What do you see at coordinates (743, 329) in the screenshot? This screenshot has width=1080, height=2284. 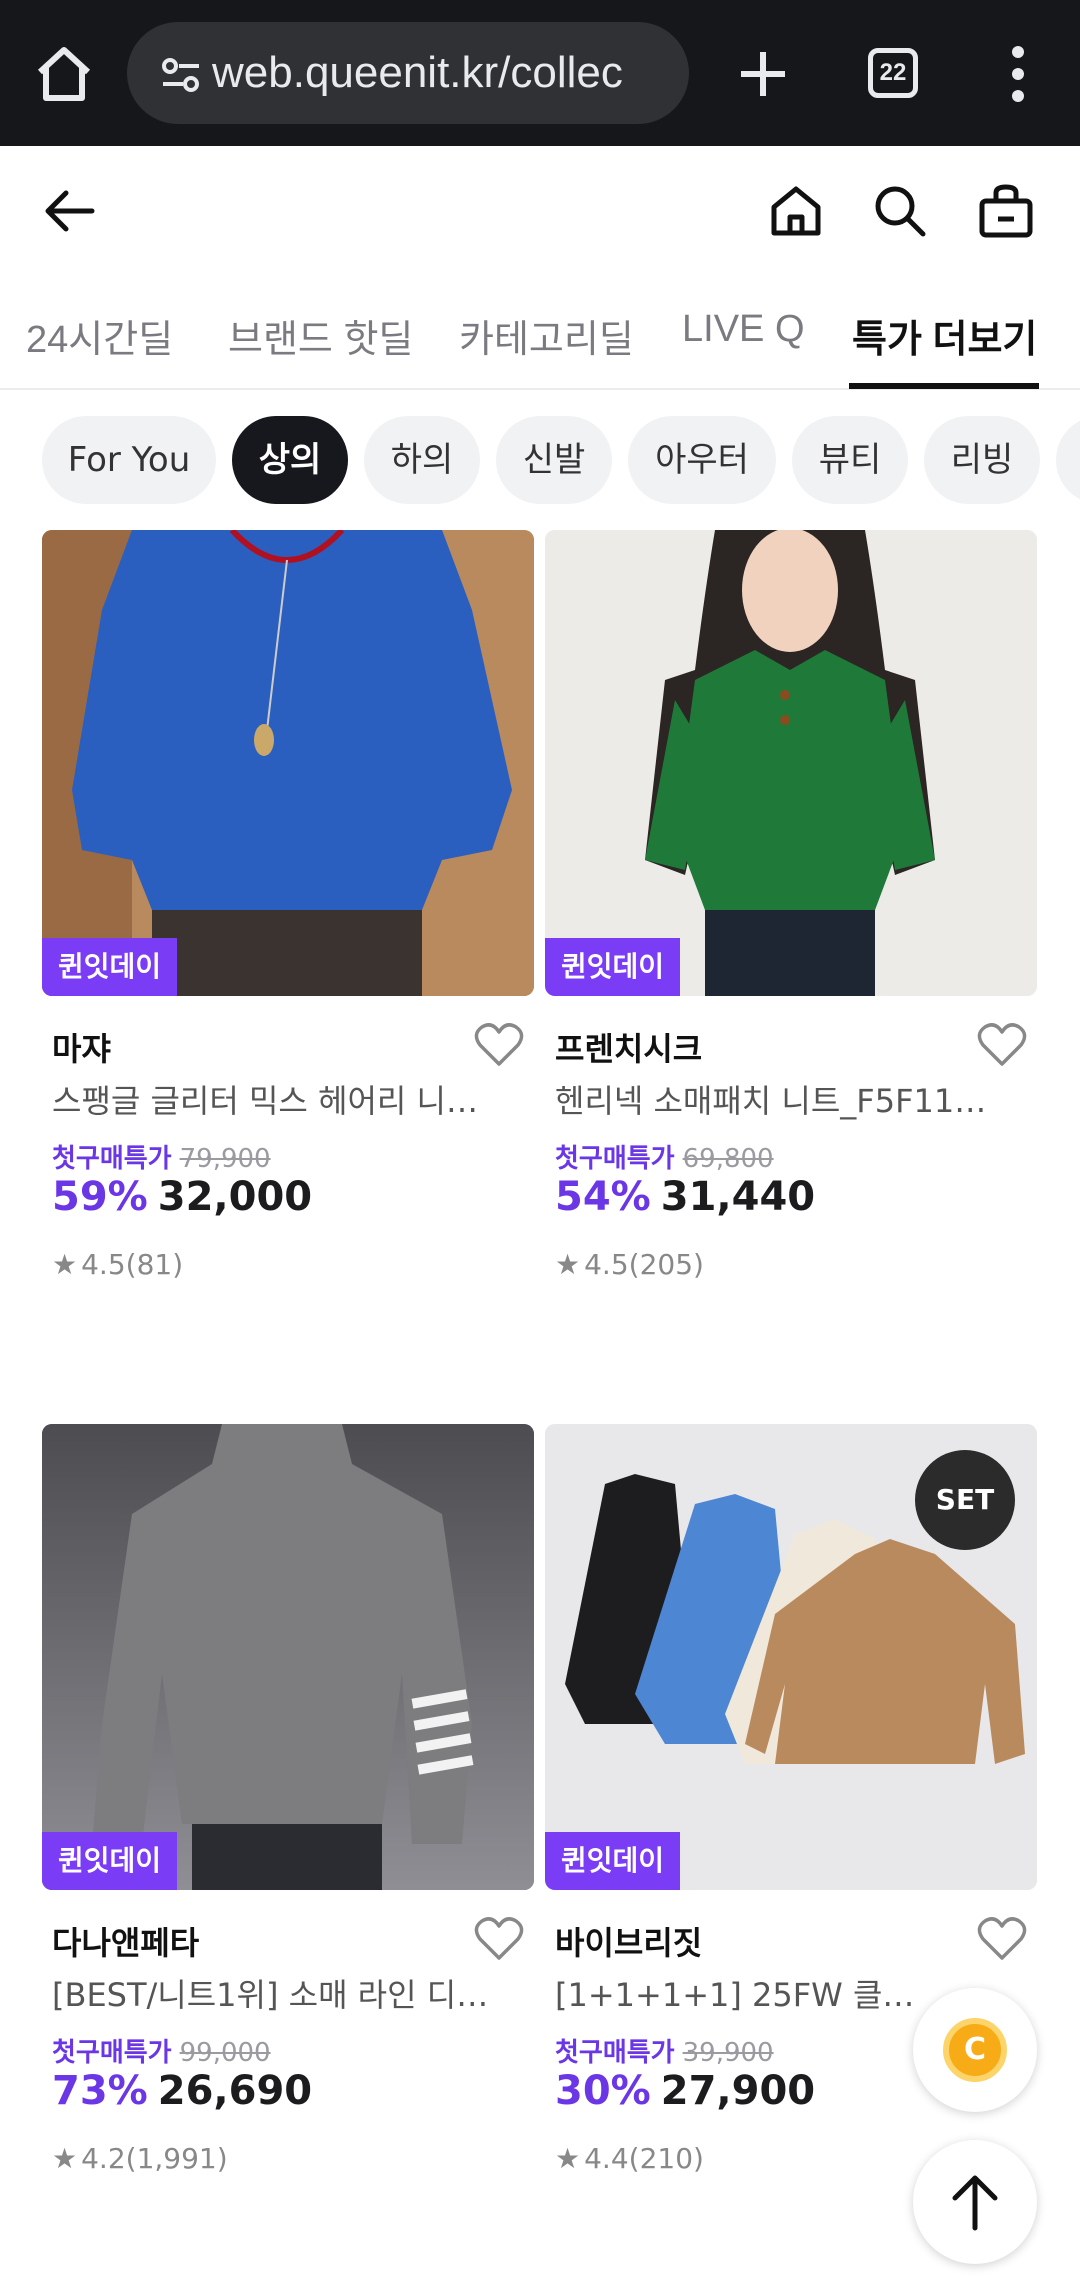 I see `tab-live-q: LIVE Q` at bounding box center [743, 329].